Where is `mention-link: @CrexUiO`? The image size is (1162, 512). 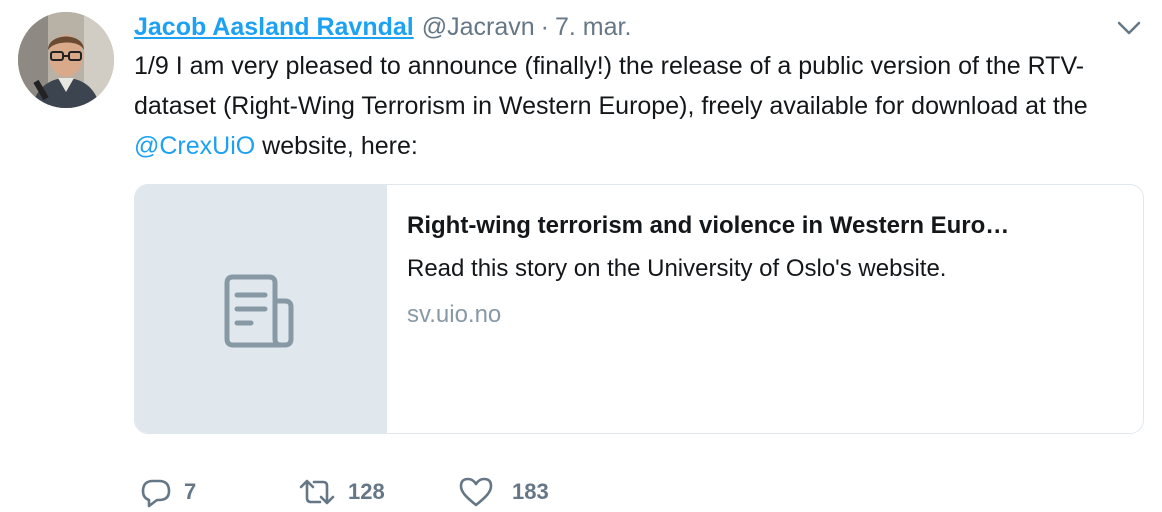 mention-link: @CrexUiO is located at coordinates (194, 146).